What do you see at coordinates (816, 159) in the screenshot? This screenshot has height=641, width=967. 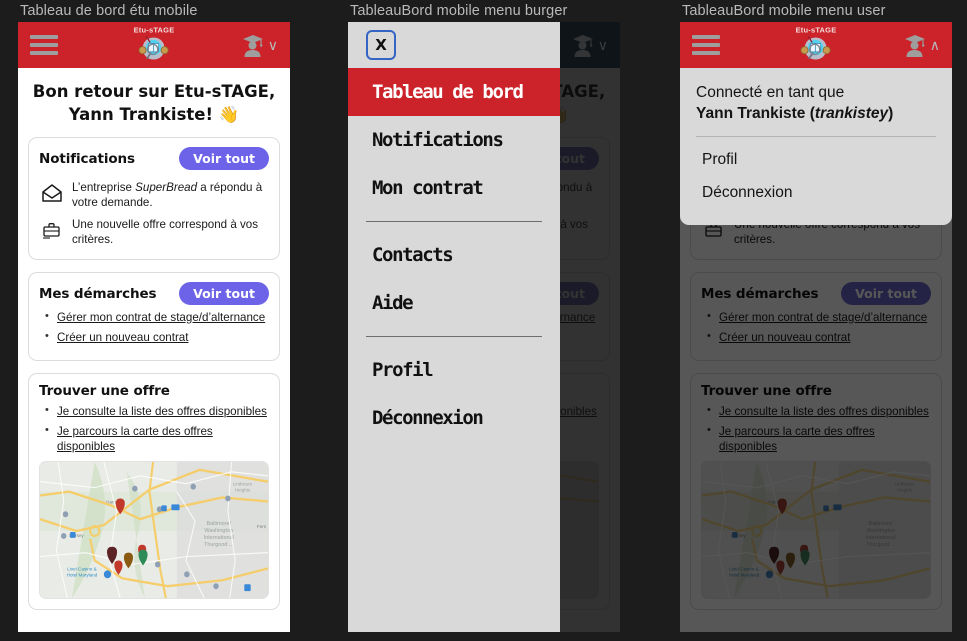 I see `user-menu-item-profil: Profil` at bounding box center [816, 159].